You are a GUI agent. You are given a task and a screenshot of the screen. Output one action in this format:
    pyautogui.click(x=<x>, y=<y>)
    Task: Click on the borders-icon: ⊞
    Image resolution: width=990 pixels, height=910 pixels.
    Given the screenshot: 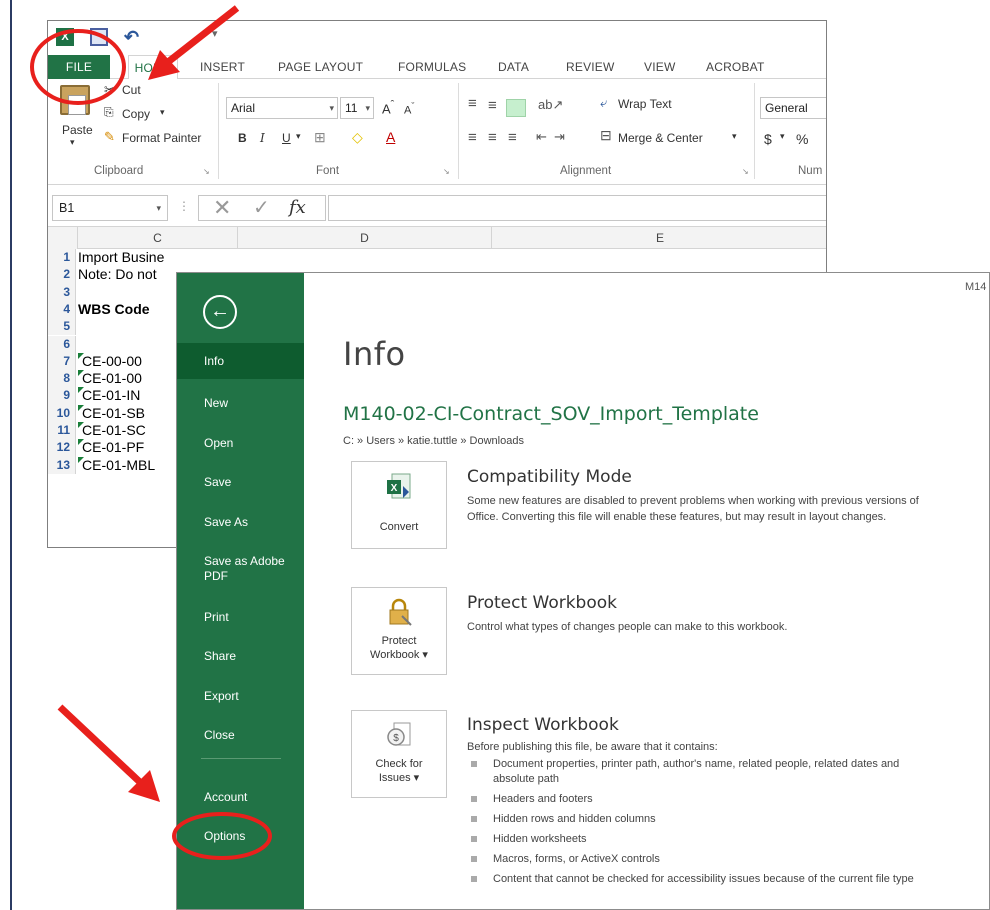 What is the action you would take?
    pyautogui.click(x=320, y=137)
    